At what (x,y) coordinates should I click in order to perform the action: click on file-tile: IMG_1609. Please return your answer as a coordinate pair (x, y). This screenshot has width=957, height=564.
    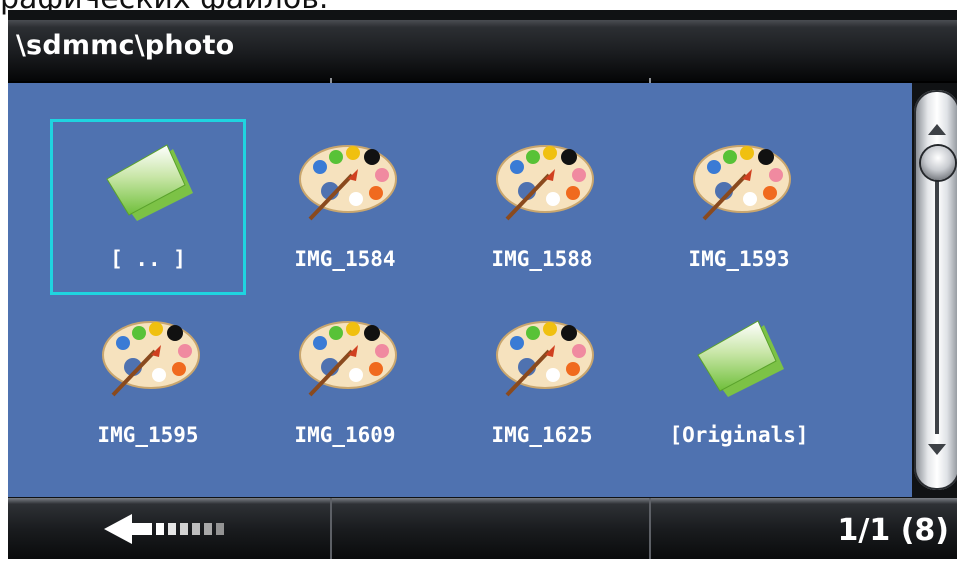
    Looking at the image, I should click on (345, 383).